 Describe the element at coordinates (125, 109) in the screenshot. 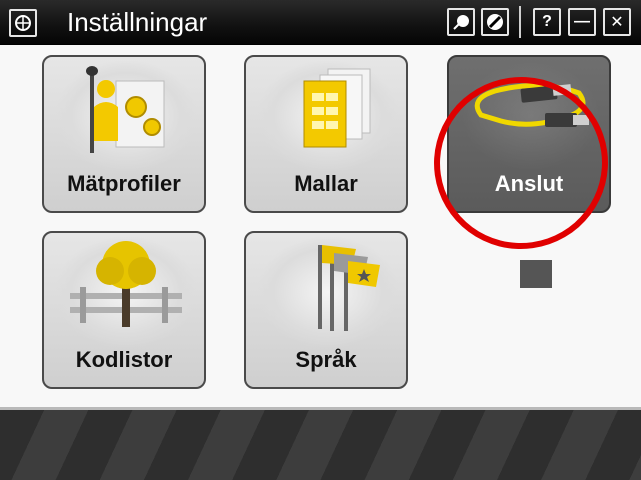

I see `survey-profile-icon` at that location.